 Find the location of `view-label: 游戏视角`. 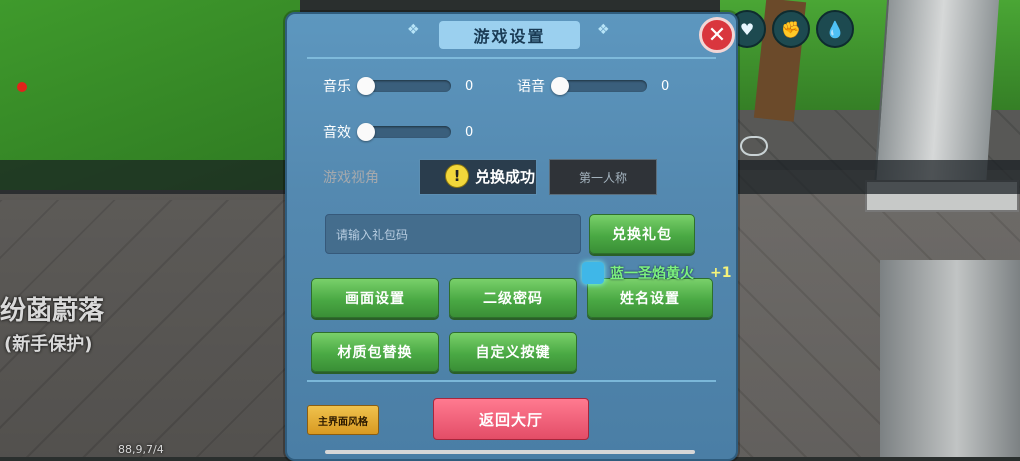

view-label: 游戏视角 is located at coordinates (351, 178).